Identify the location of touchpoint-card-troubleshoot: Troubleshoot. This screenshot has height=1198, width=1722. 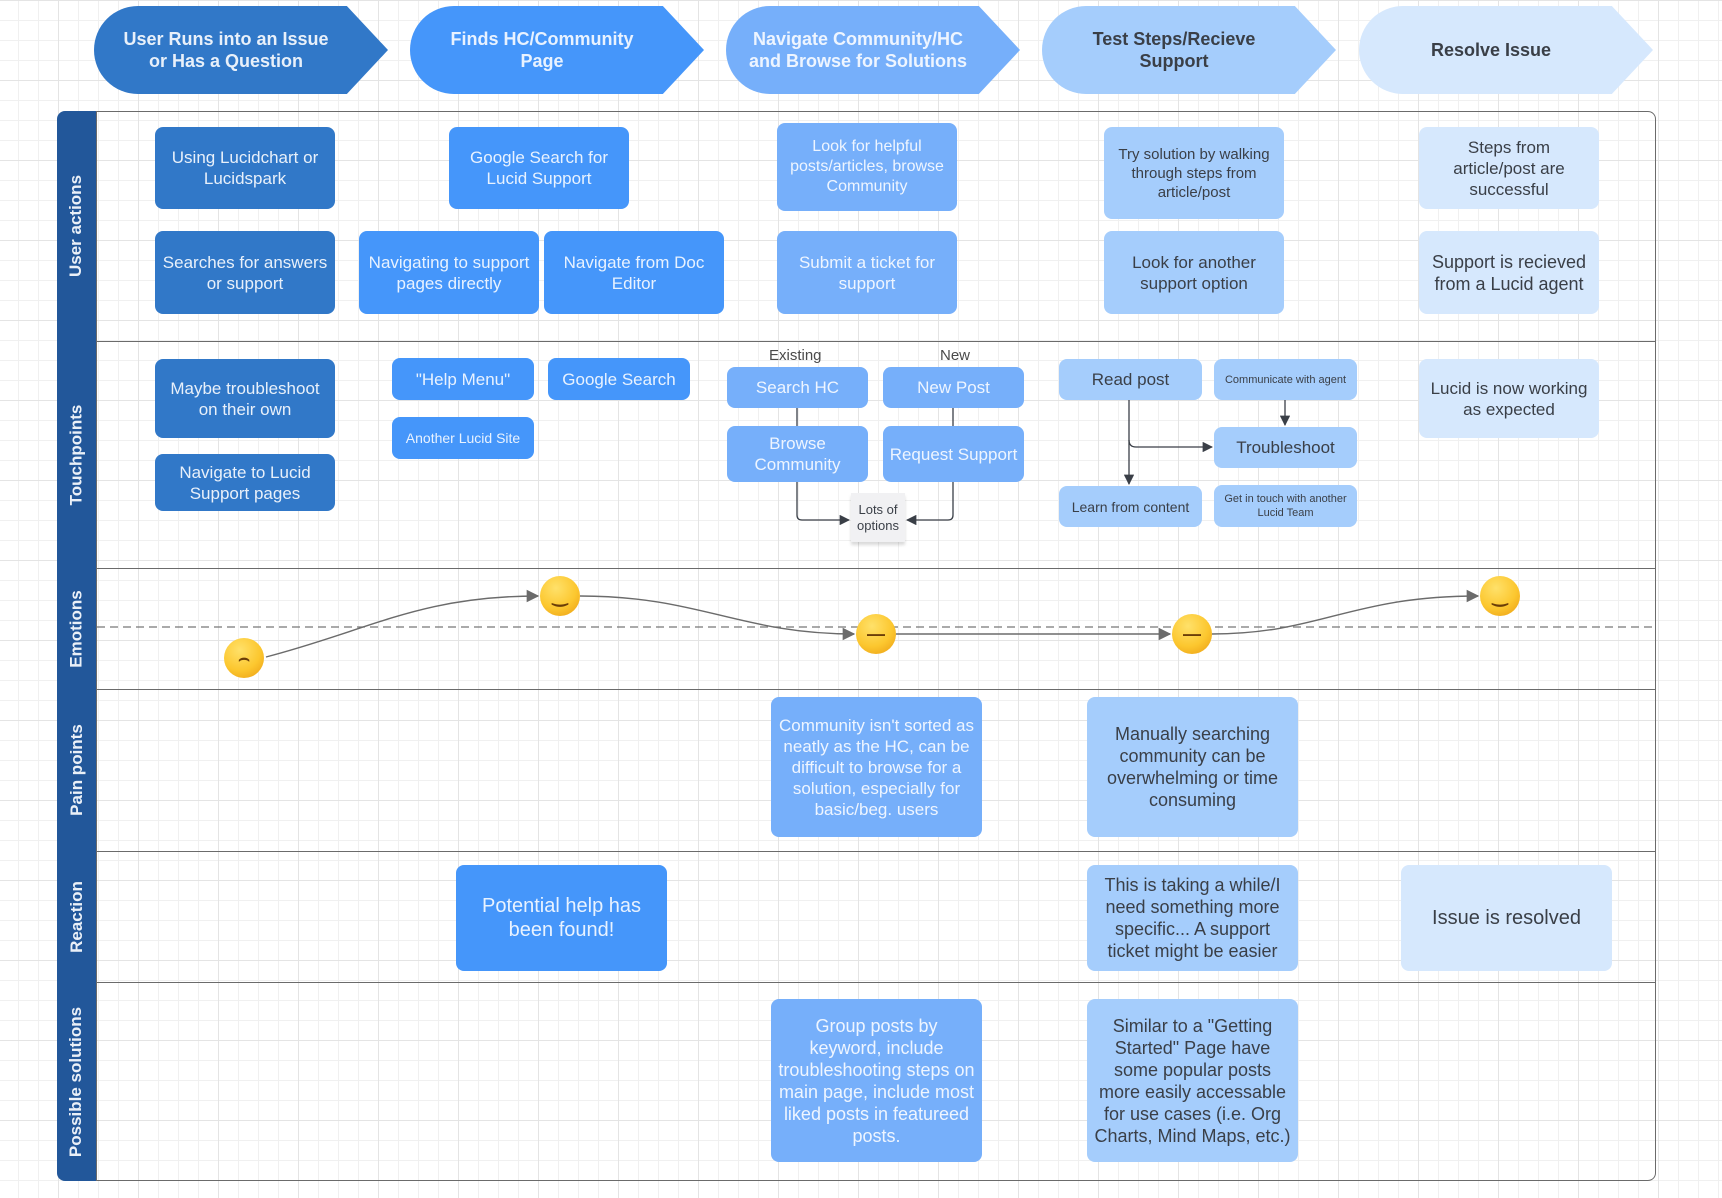
(1285, 447).